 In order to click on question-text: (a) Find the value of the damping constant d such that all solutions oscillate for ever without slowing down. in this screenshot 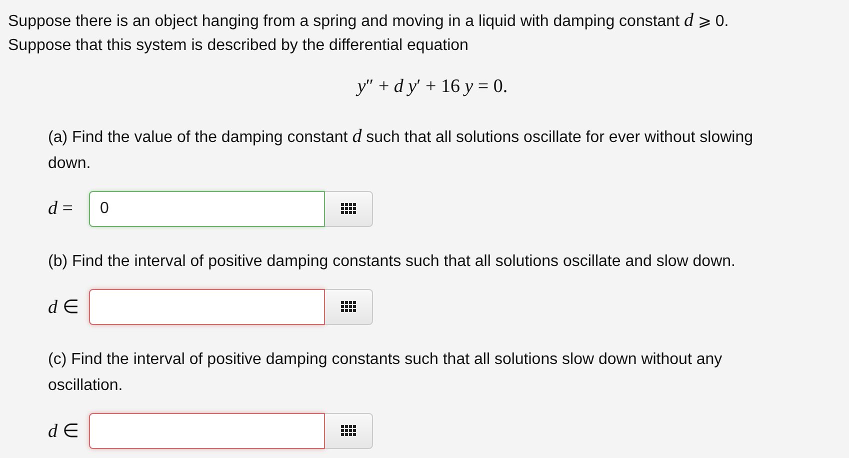, I will do `click(401, 149)`.